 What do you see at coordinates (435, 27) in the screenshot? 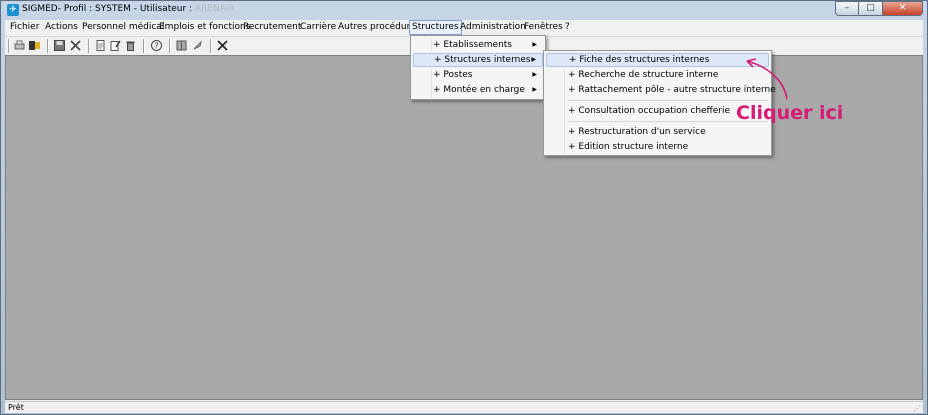
I see `menu-structures: Structures` at bounding box center [435, 27].